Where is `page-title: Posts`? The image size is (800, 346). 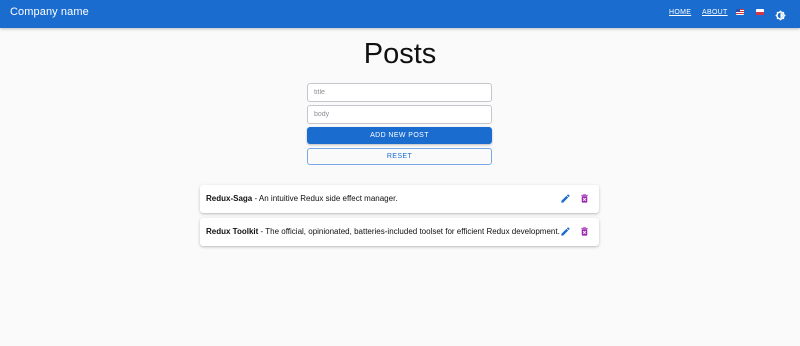
page-title: Posts is located at coordinates (400, 54).